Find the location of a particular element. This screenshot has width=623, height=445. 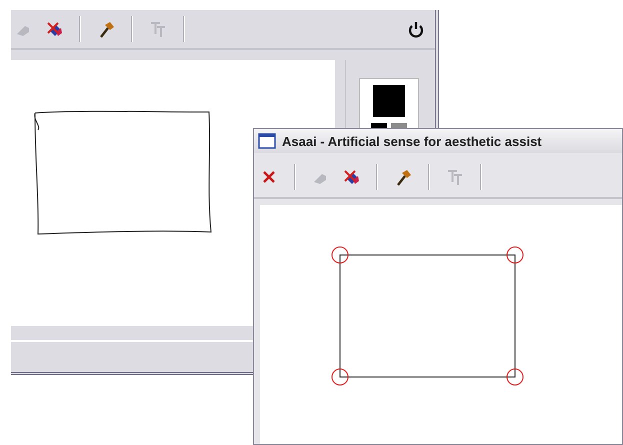

window-icon is located at coordinates (267, 141).